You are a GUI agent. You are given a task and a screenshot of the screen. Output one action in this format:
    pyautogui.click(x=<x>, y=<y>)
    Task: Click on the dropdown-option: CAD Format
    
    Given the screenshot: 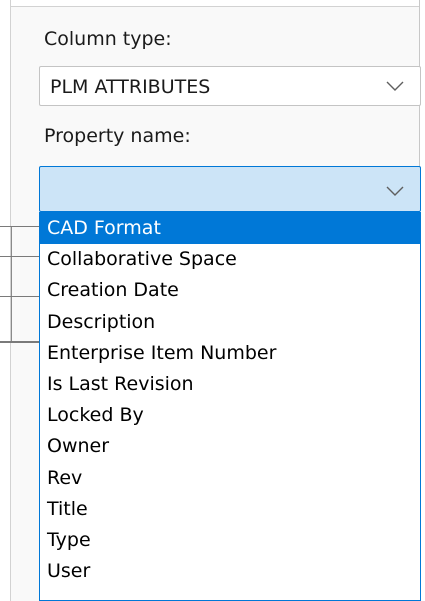 What is the action you would take?
    pyautogui.click(x=230, y=229)
    